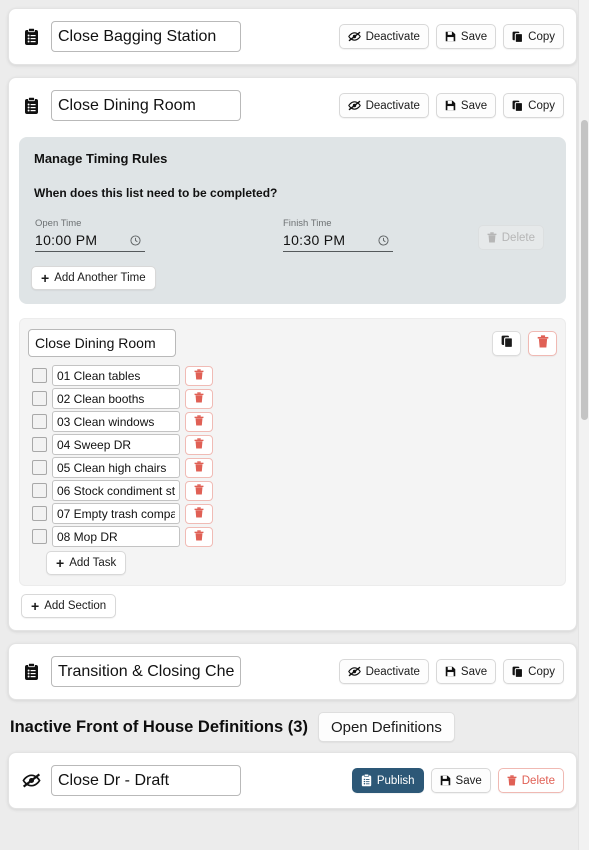 The image size is (589, 850). Describe the element at coordinates (101, 158) in the screenshot. I see `timing-rules-heading: Manage Timing Rules` at that location.